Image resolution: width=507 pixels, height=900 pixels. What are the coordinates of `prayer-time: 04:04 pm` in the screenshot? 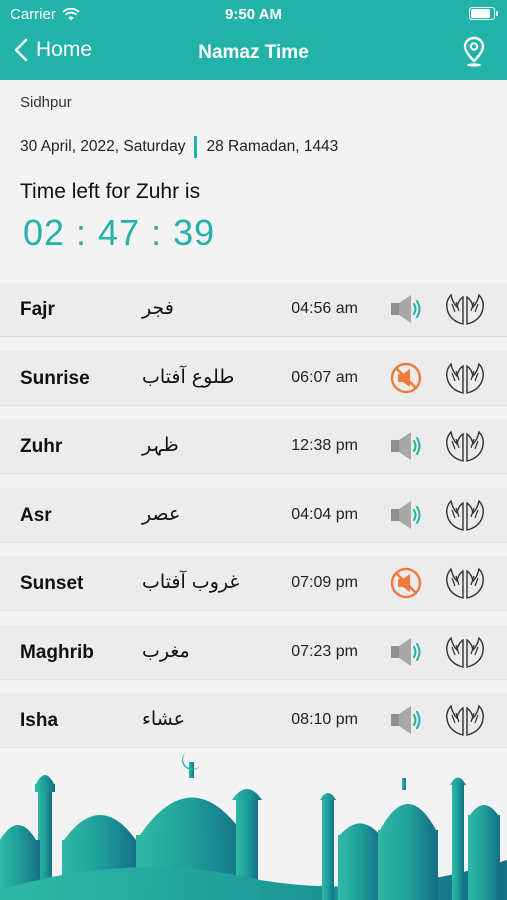 It's located at (324, 514).